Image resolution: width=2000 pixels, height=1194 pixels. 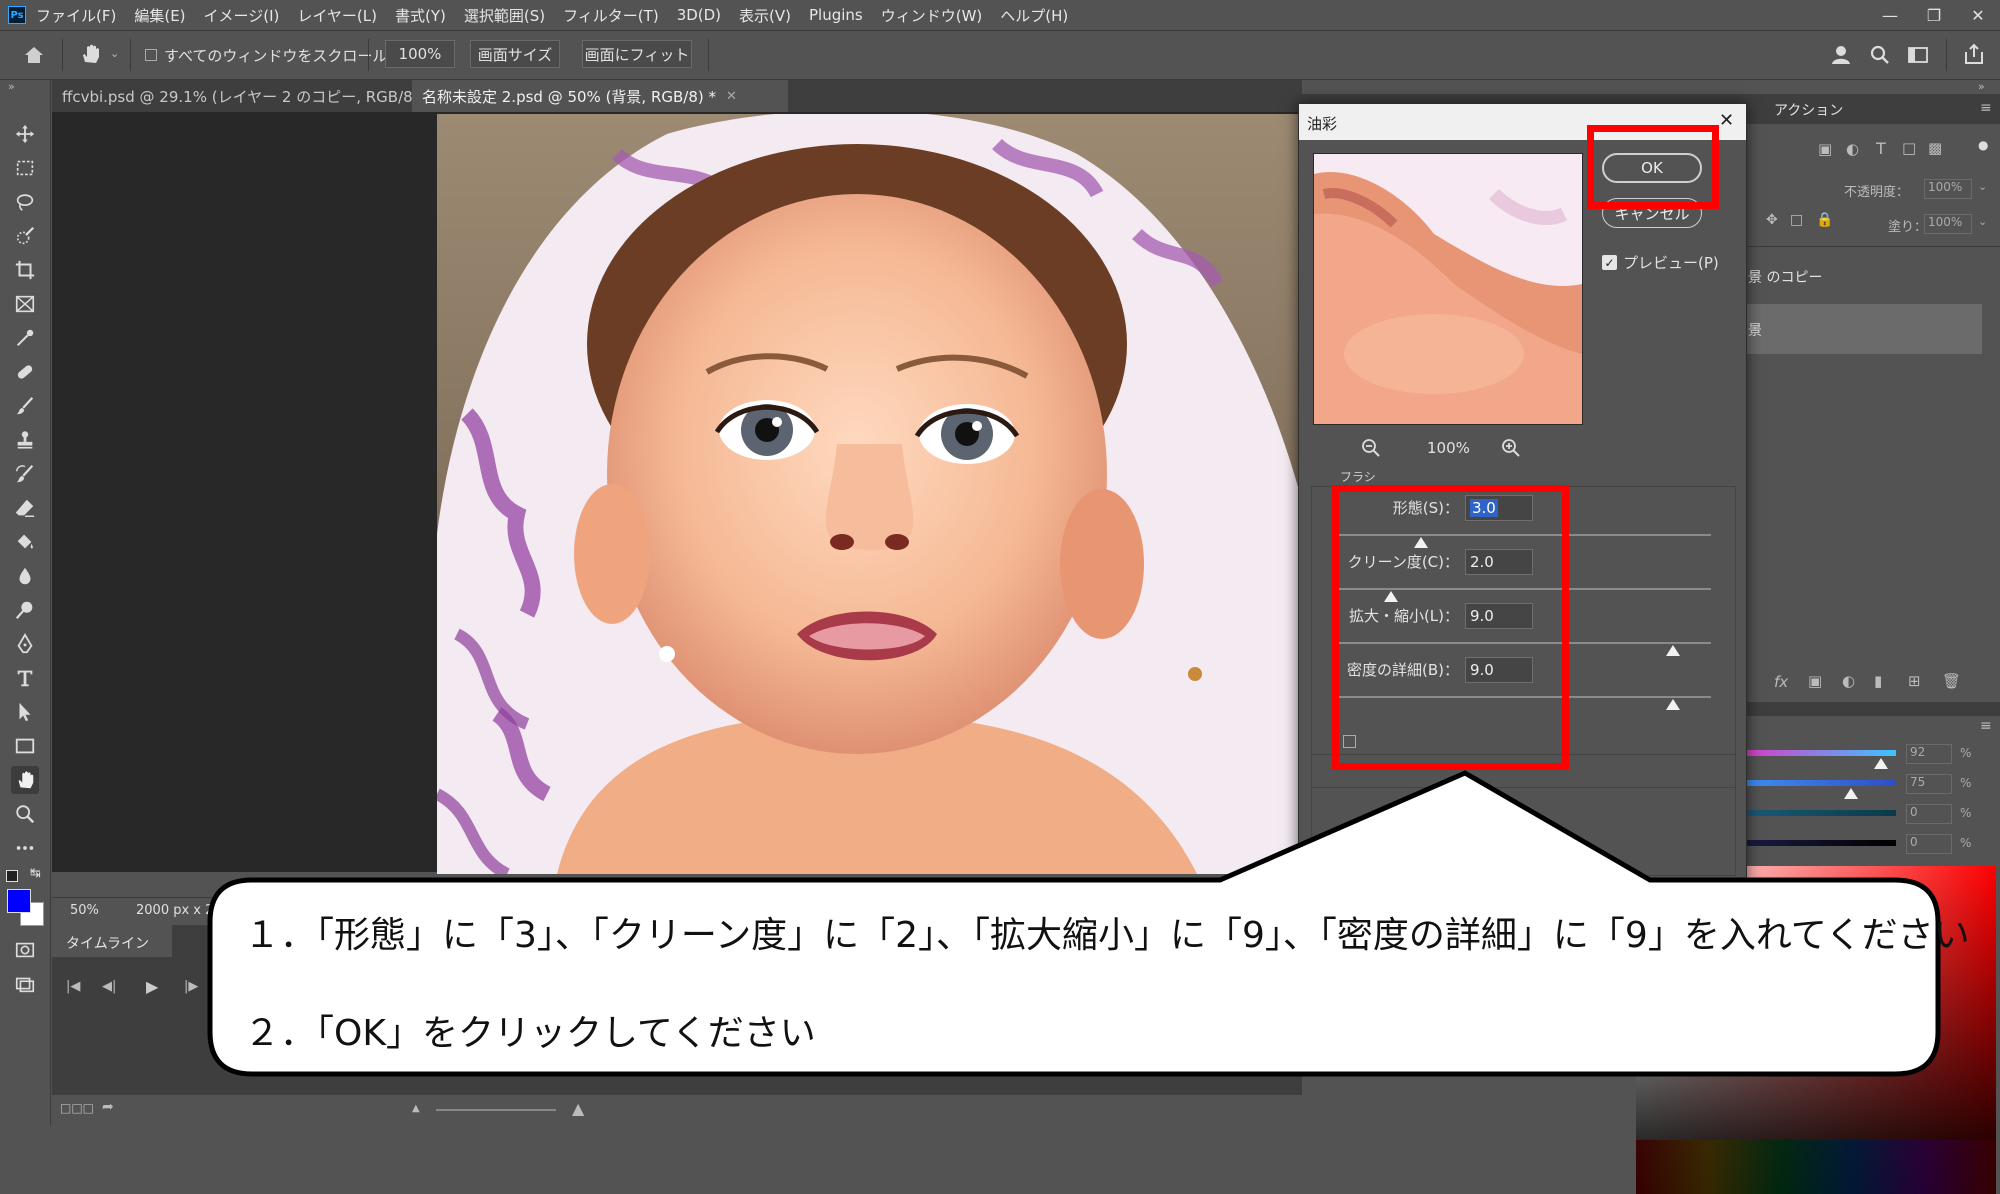 I want to click on color-spectrum, so click(x=1816, y=1167).